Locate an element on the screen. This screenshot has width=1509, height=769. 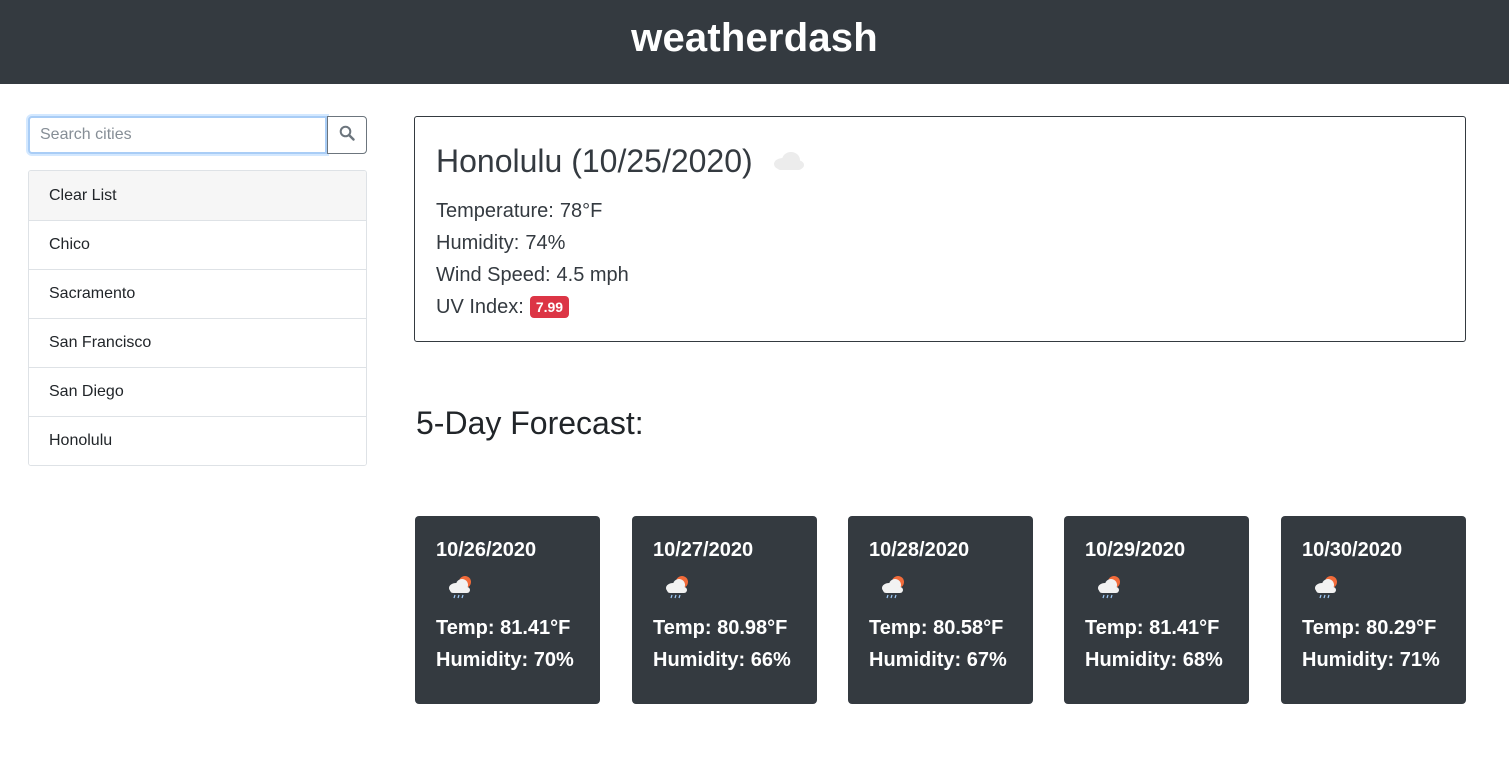
temperature-value: 78°F is located at coordinates (581, 210).